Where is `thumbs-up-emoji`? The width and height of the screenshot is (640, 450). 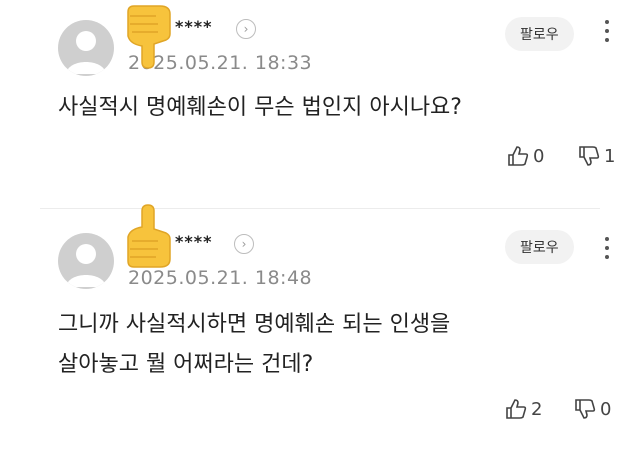 thumbs-up-emoji is located at coordinates (149, 236).